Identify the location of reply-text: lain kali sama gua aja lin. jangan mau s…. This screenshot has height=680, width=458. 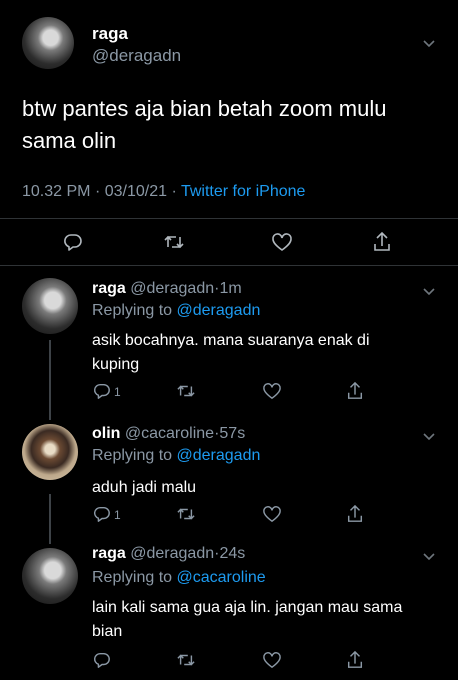
(272, 620).